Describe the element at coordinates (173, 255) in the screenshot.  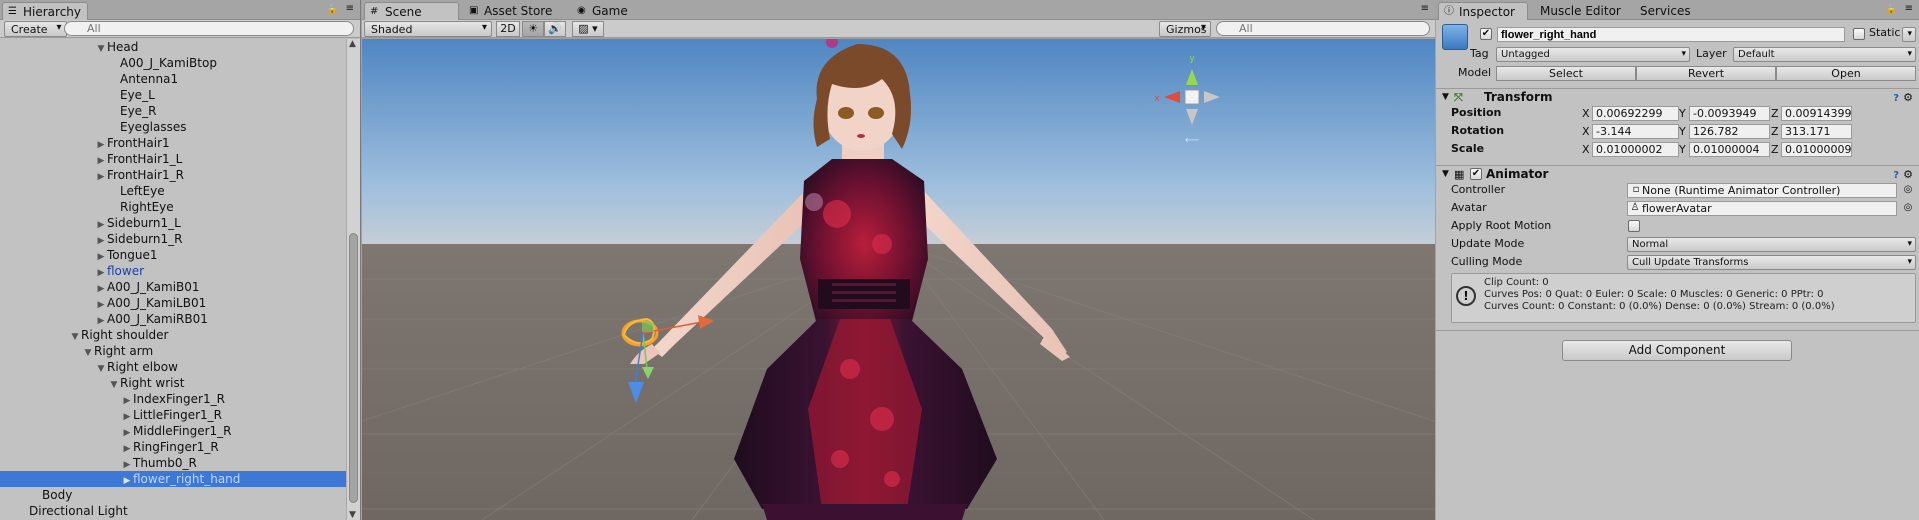
I see `hierarchy-item: ▶ Tongue1` at that location.